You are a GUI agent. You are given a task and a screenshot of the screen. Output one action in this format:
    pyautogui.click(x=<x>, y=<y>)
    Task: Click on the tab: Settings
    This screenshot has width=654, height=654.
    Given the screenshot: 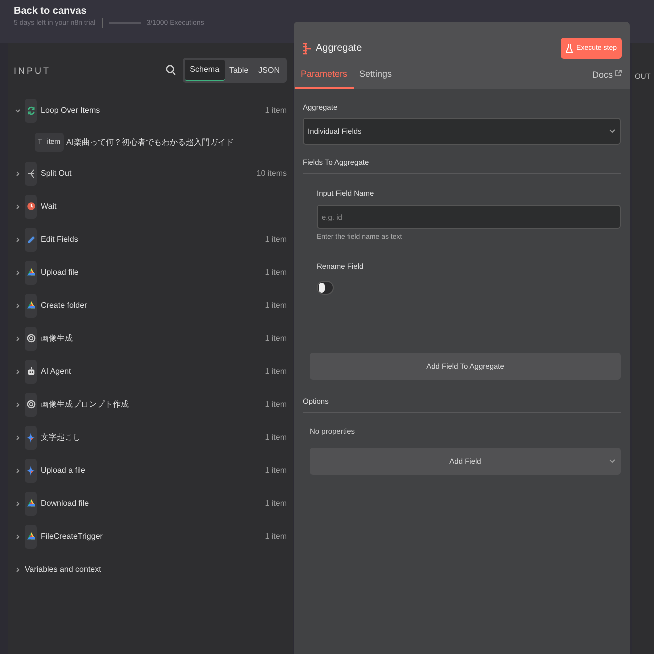 What is the action you would take?
    pyautogui.click(x=376, y=76)
    